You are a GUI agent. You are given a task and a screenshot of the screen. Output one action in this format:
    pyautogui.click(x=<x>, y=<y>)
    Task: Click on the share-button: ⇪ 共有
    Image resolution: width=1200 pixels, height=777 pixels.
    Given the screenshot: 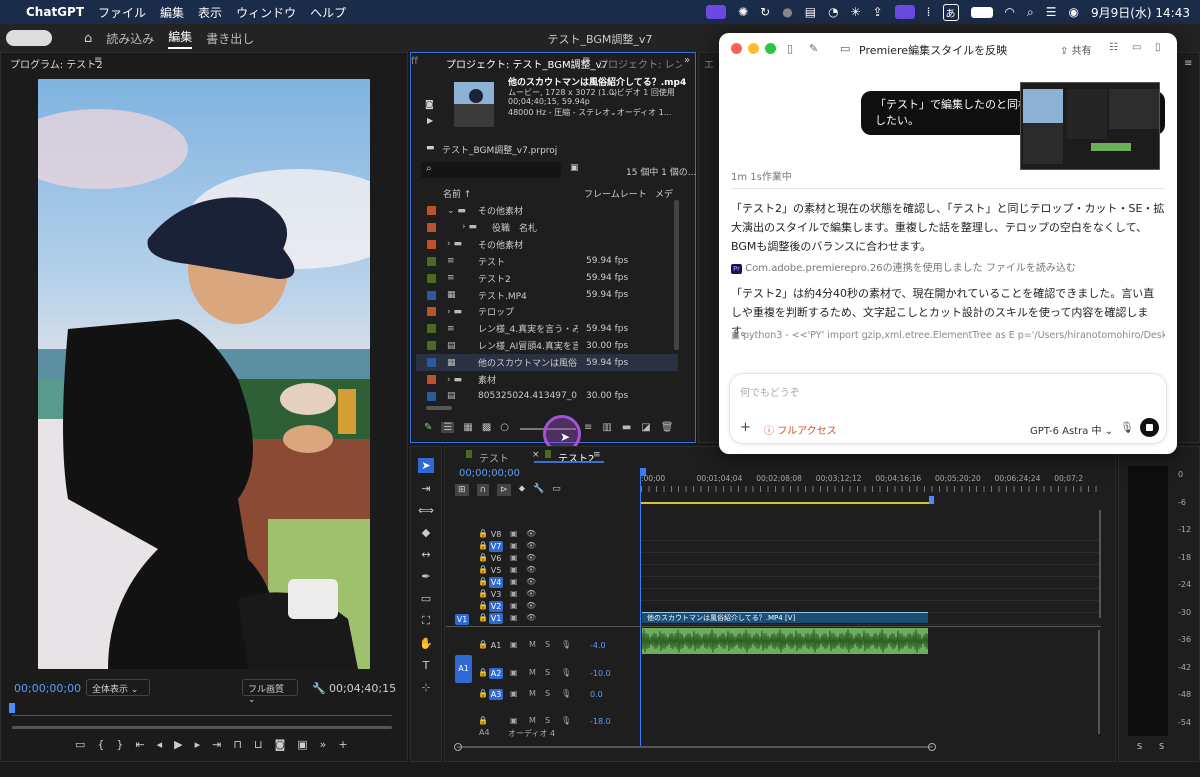 What is the action you would take?
    pyautogui.click(x=1076, y=49)
    